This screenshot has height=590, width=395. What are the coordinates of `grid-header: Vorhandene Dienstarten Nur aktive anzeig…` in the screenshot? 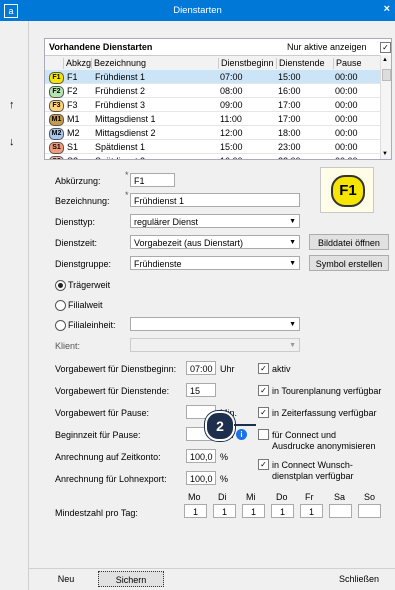 It's located at (218, 47).